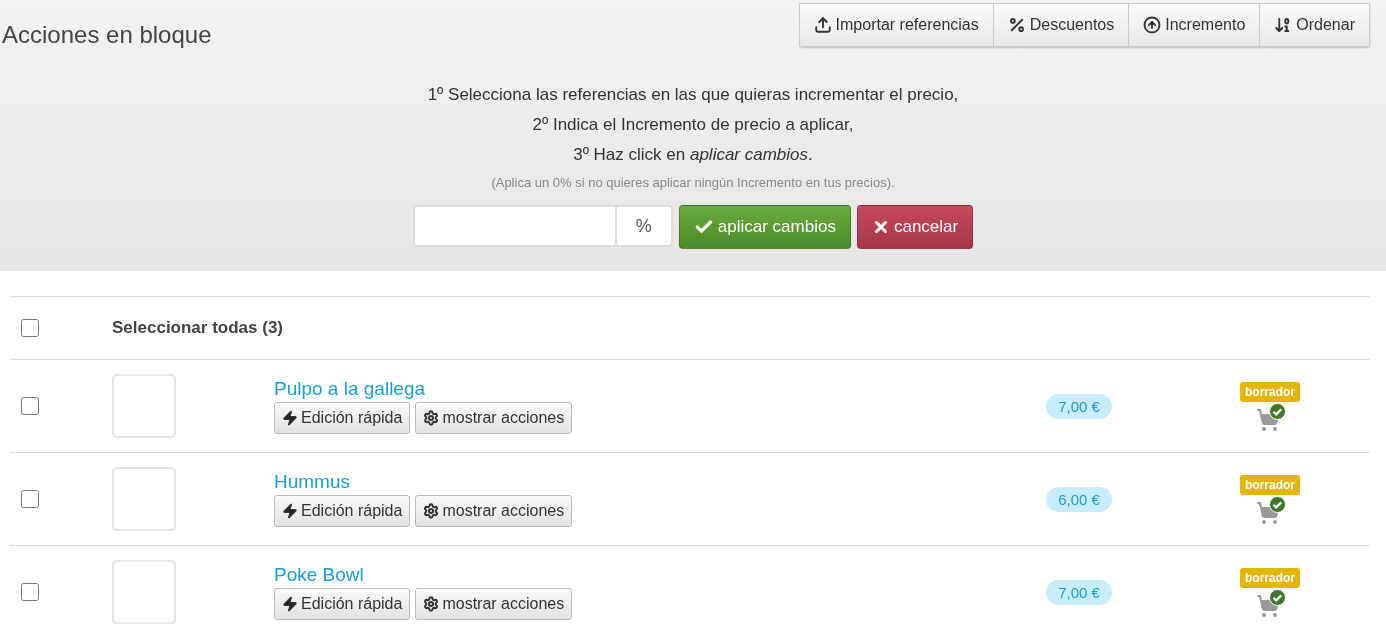  I want to click on arrow-up-circle-icon, so click(1152, 25).